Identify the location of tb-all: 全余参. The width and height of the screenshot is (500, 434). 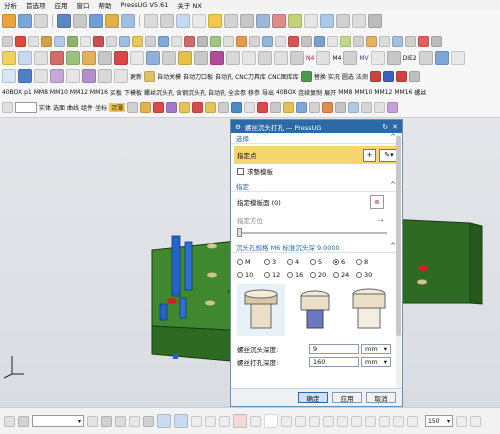
(237, 92).